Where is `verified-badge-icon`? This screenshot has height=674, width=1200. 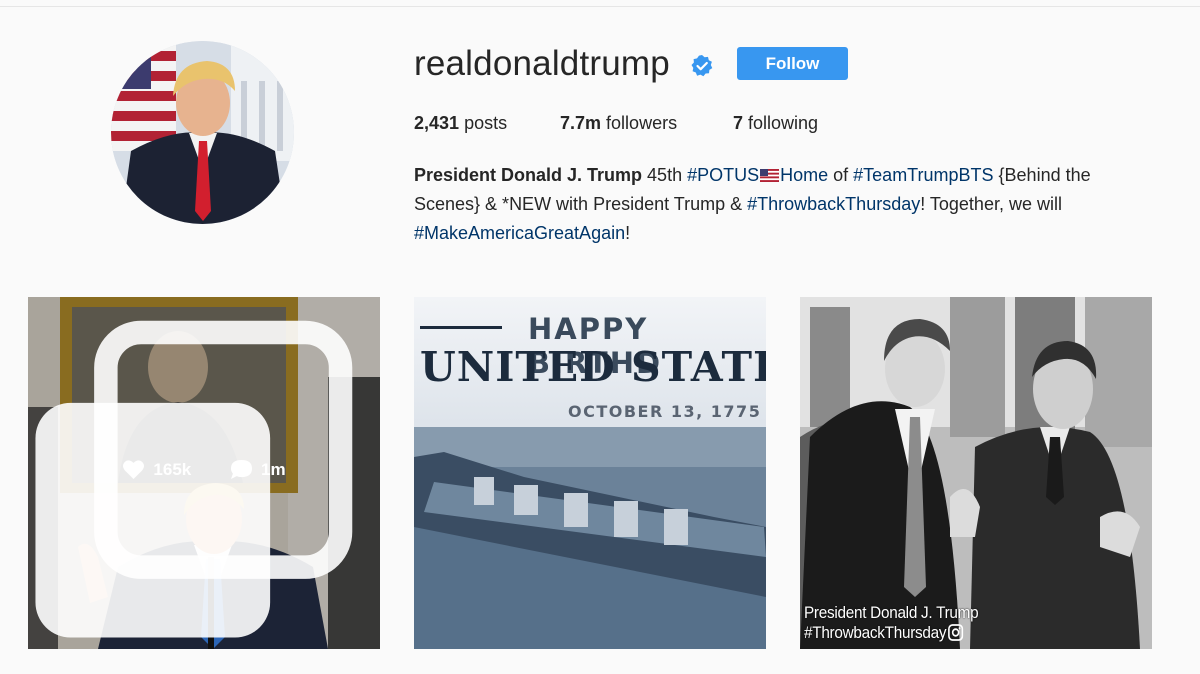 verified-badge-icon is located at coordinates (702, 66).